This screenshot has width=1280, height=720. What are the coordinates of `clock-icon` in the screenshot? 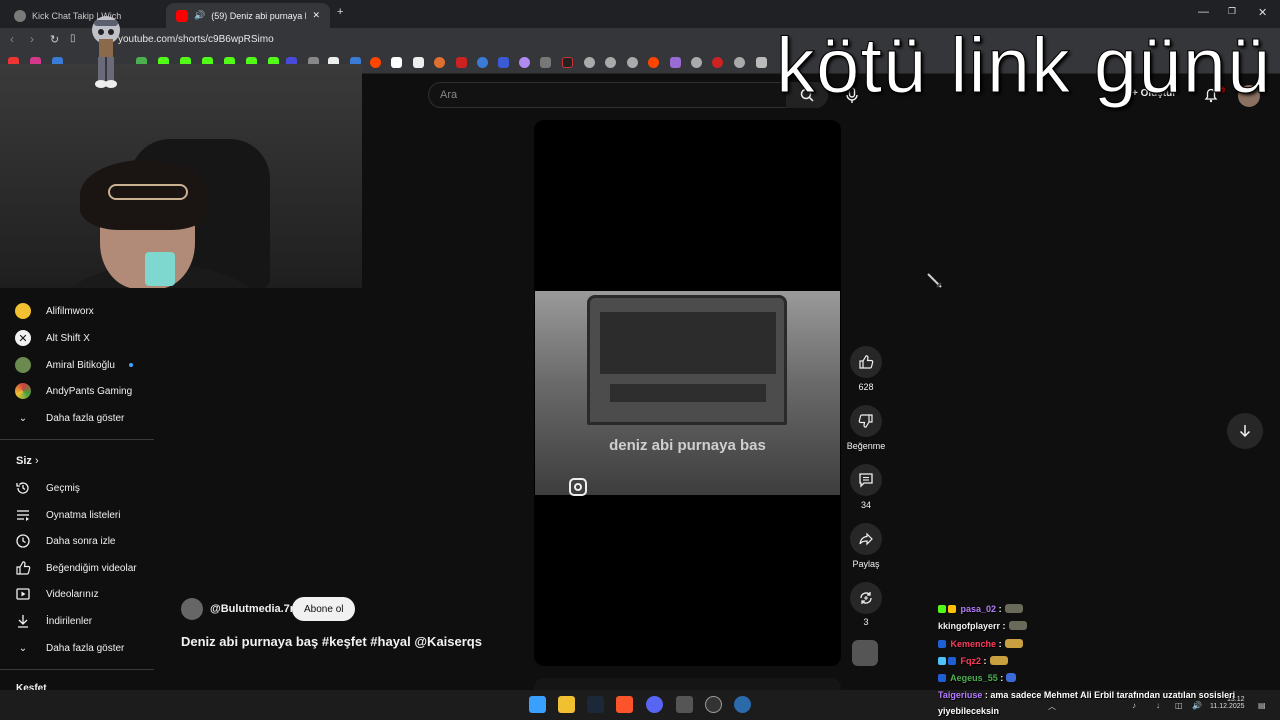 It's located at (23, 541).